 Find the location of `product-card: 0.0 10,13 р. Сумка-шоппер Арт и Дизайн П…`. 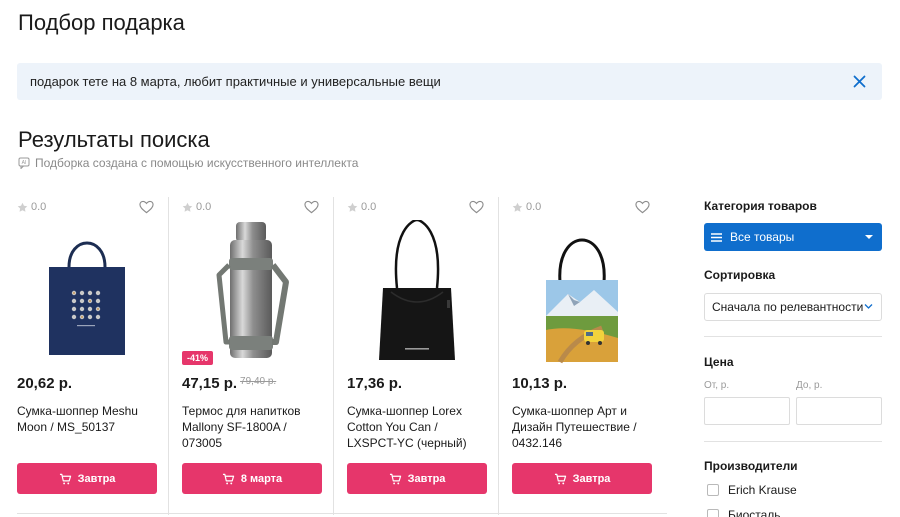

product-card: 0.0 10,13 р. Сумка-шоппер Арт и Дизайн П… is located at coordinates (581, 356).